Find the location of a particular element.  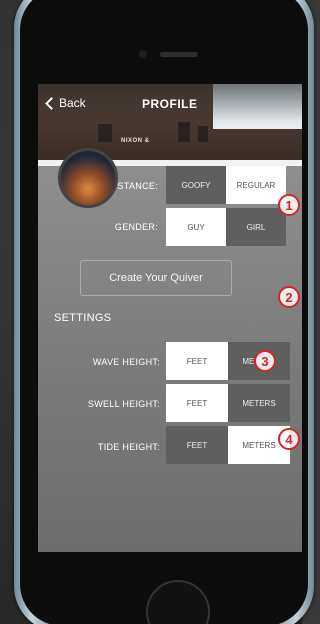

home-button is located at coordinates (178, 602).